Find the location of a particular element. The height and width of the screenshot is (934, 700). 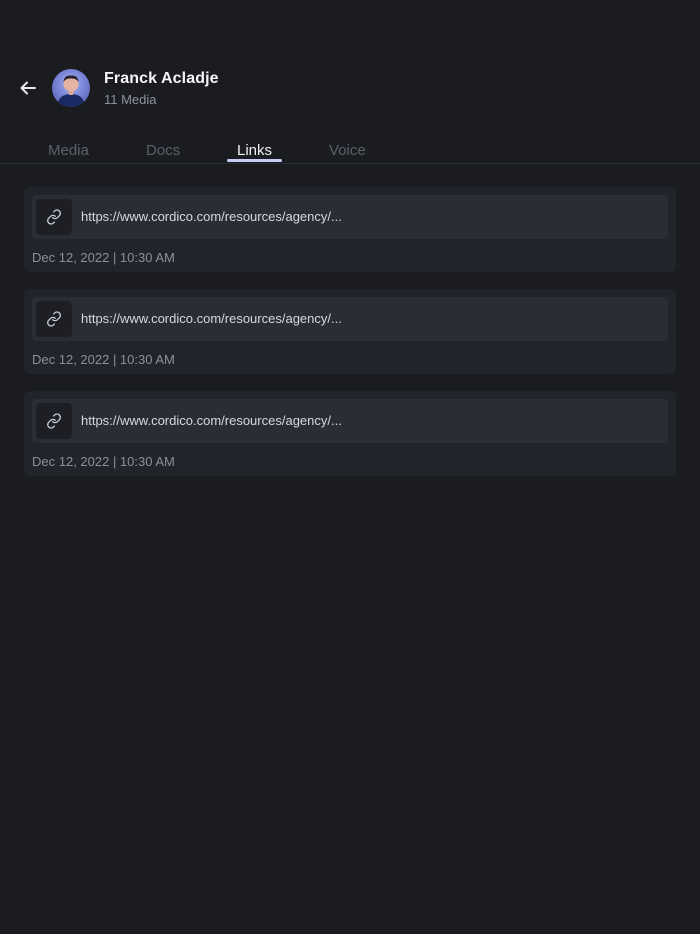

tab-links: Links is located at coordinates (254, 150).